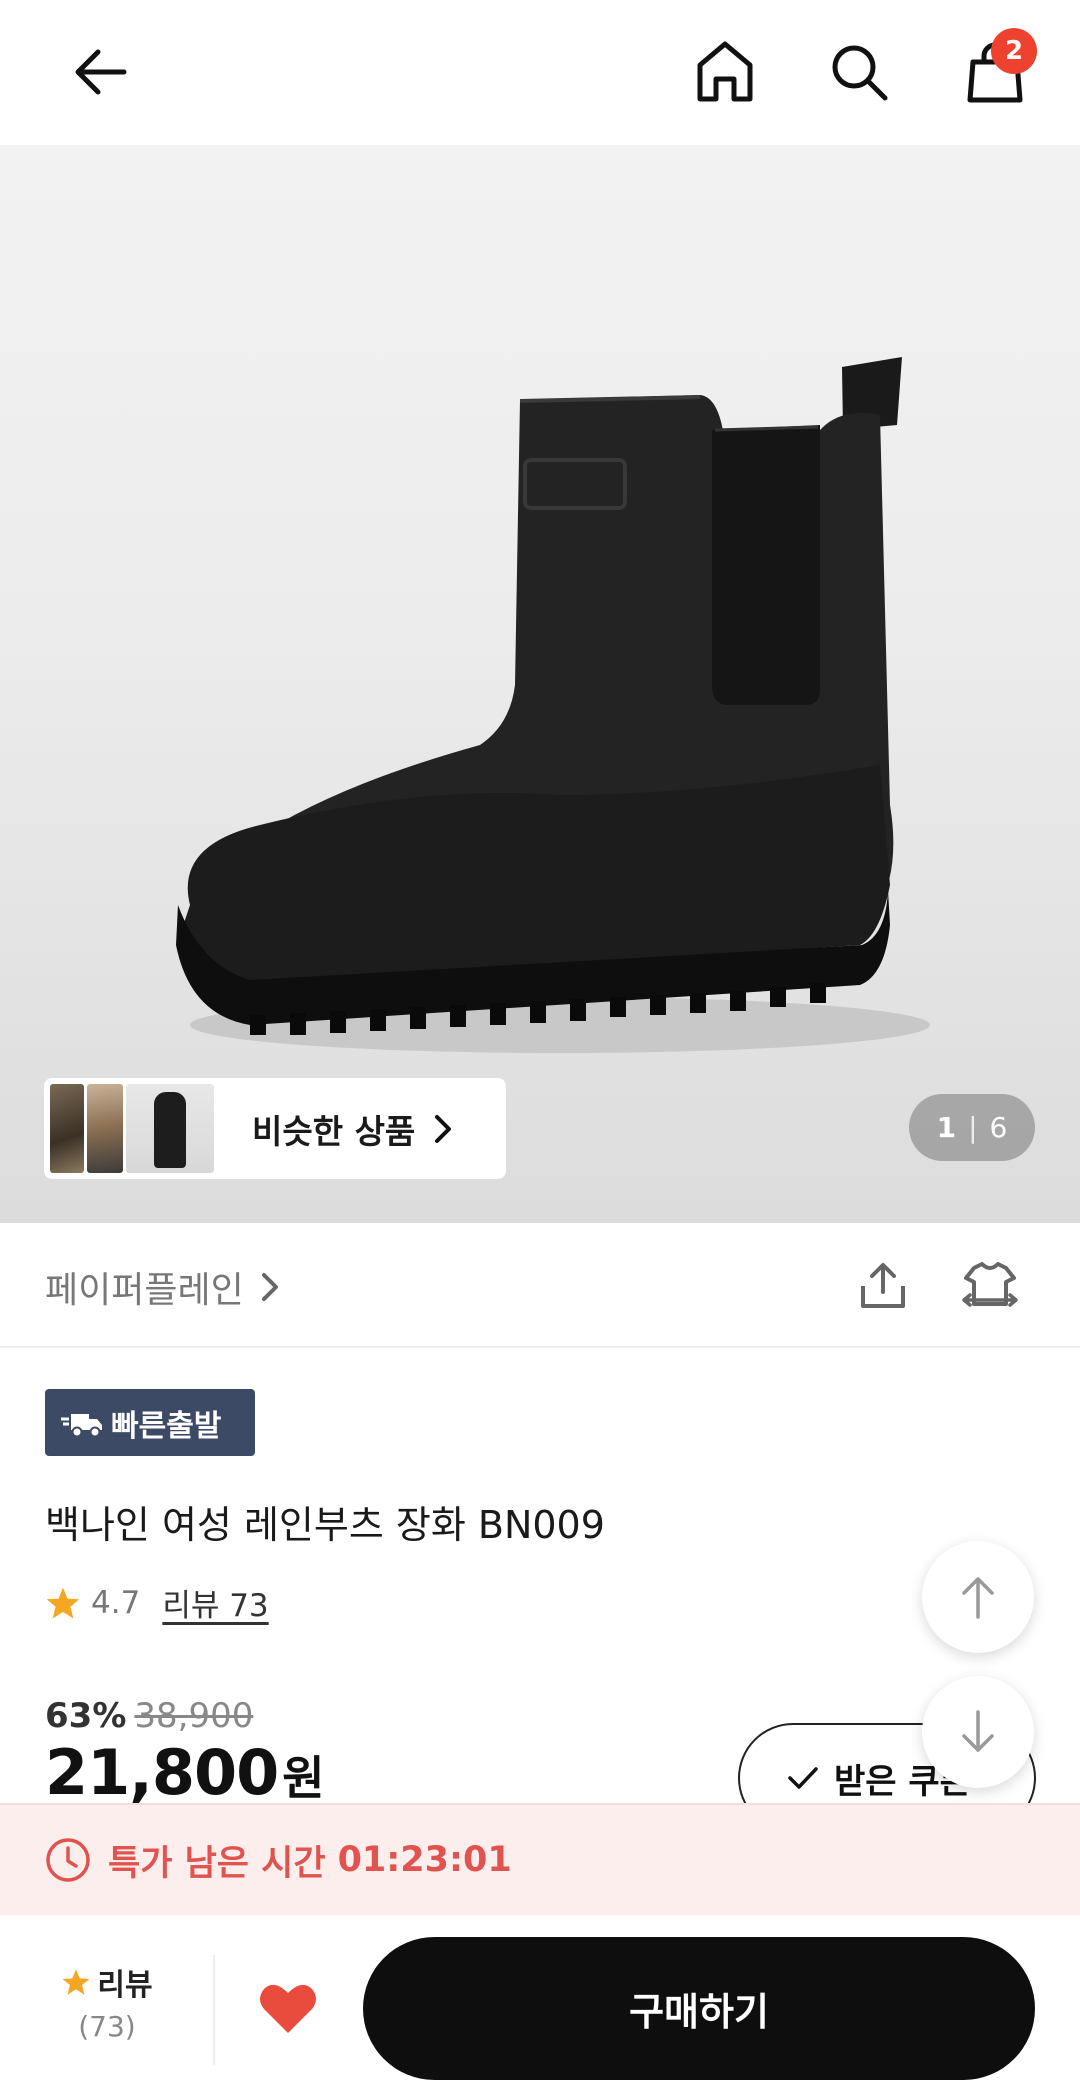 The width and height of the screenshot is (1080, 2100). I want to click on currency-unit: 원, so click(303, 1778).